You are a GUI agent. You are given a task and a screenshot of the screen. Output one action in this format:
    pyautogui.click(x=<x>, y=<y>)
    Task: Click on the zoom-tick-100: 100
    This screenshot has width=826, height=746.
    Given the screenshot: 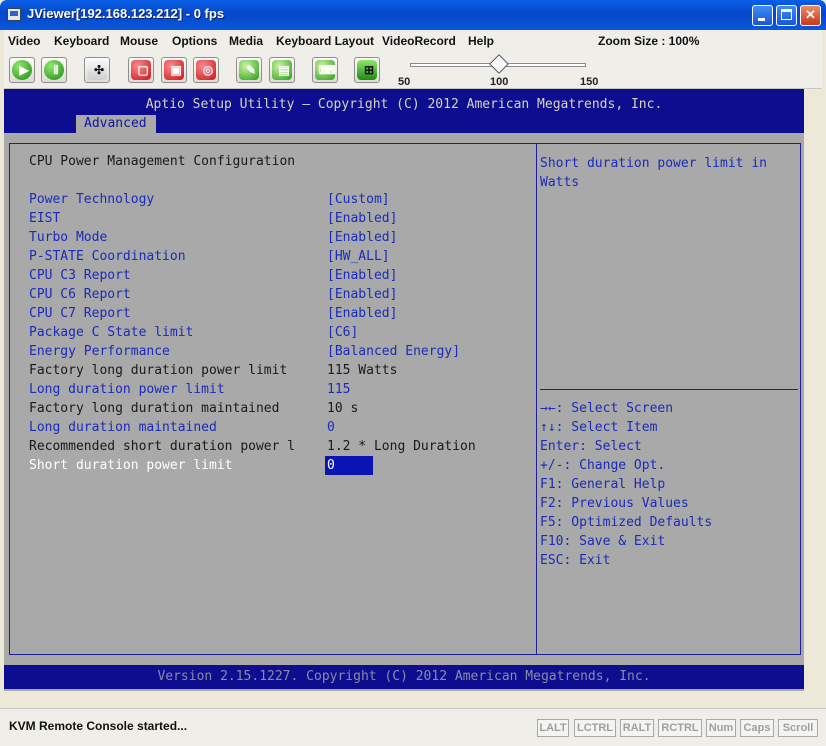 What is the action you would take?
    pyautogui.click(x=499, y=82)
    